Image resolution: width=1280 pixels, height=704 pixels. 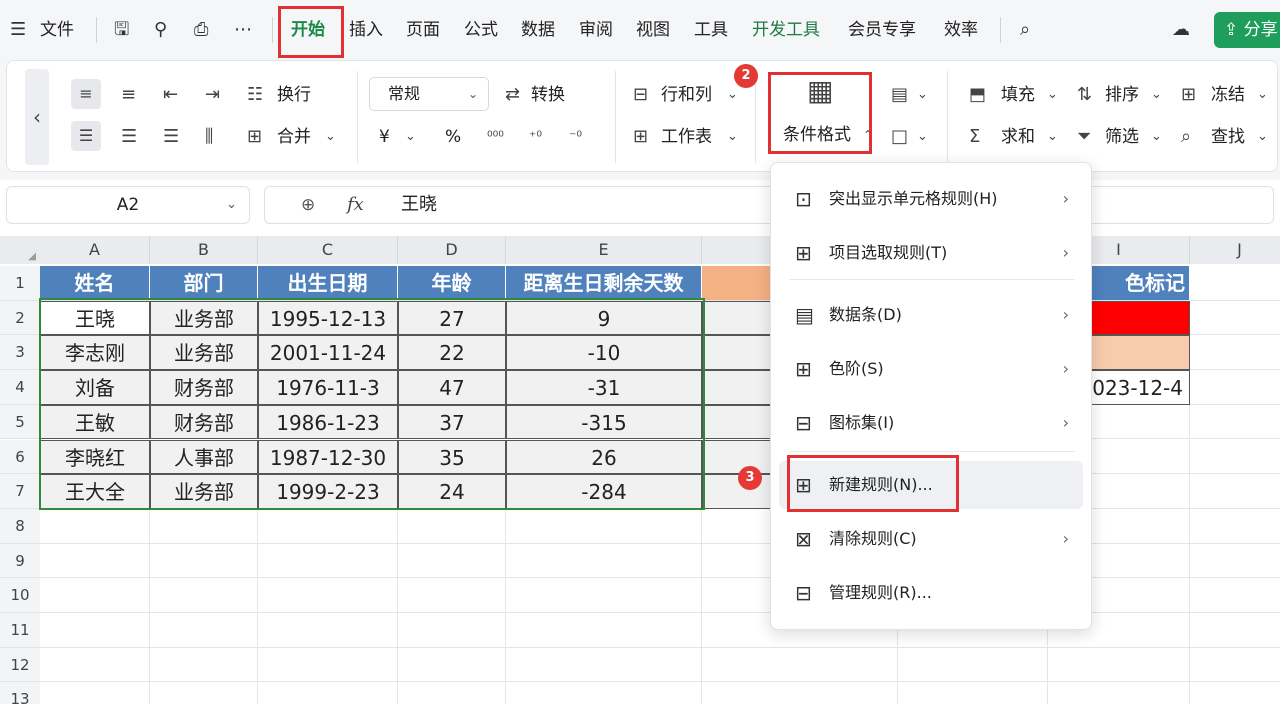 I want to click on tab-tools: 工具, so click(x=711, y=30).